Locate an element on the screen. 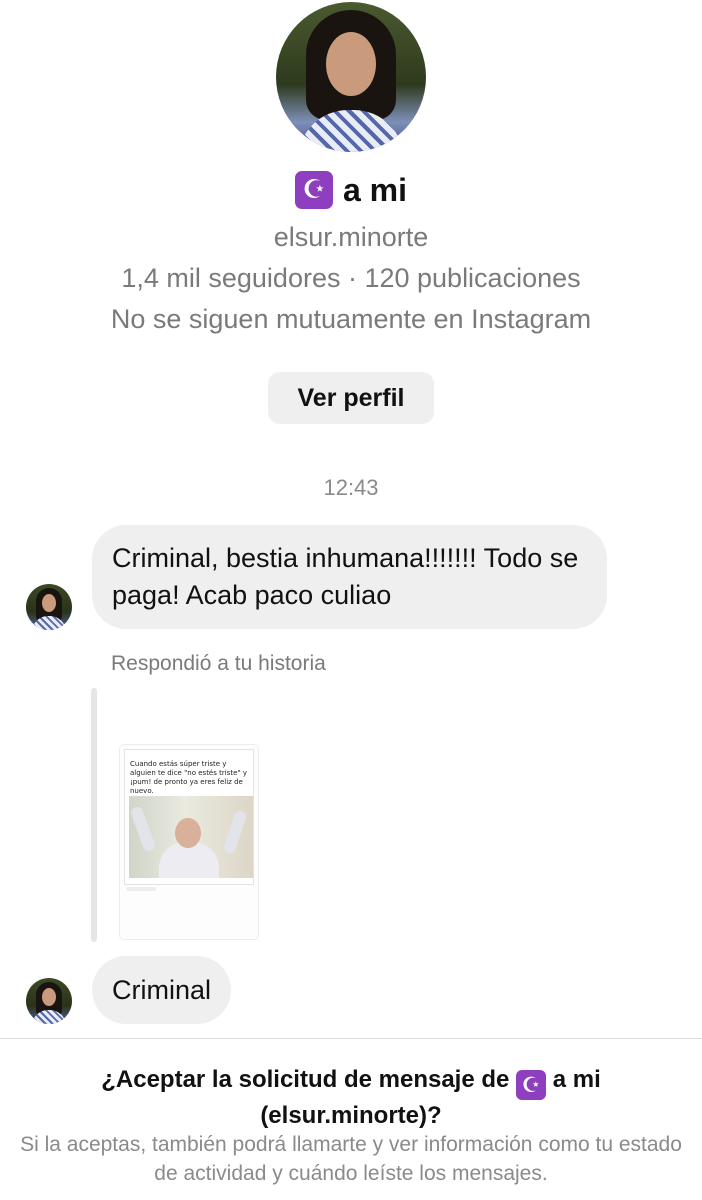  story-footer-mark is located at coordinates (141, 889).